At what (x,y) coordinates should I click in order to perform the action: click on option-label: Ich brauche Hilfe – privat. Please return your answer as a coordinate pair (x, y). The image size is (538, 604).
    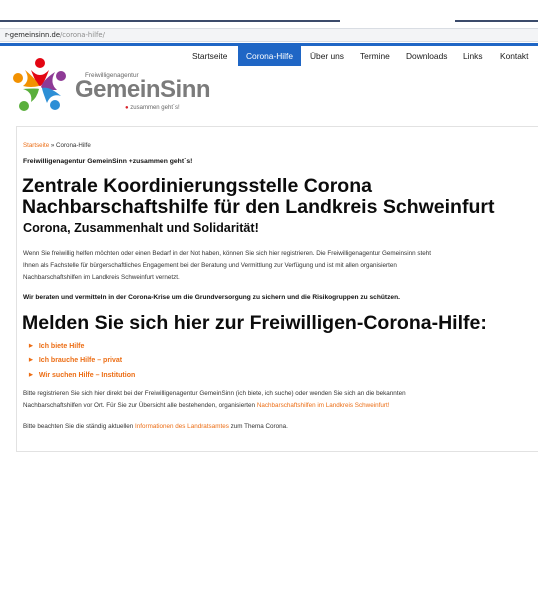
    Looking at the image, I should click on (80, 360).